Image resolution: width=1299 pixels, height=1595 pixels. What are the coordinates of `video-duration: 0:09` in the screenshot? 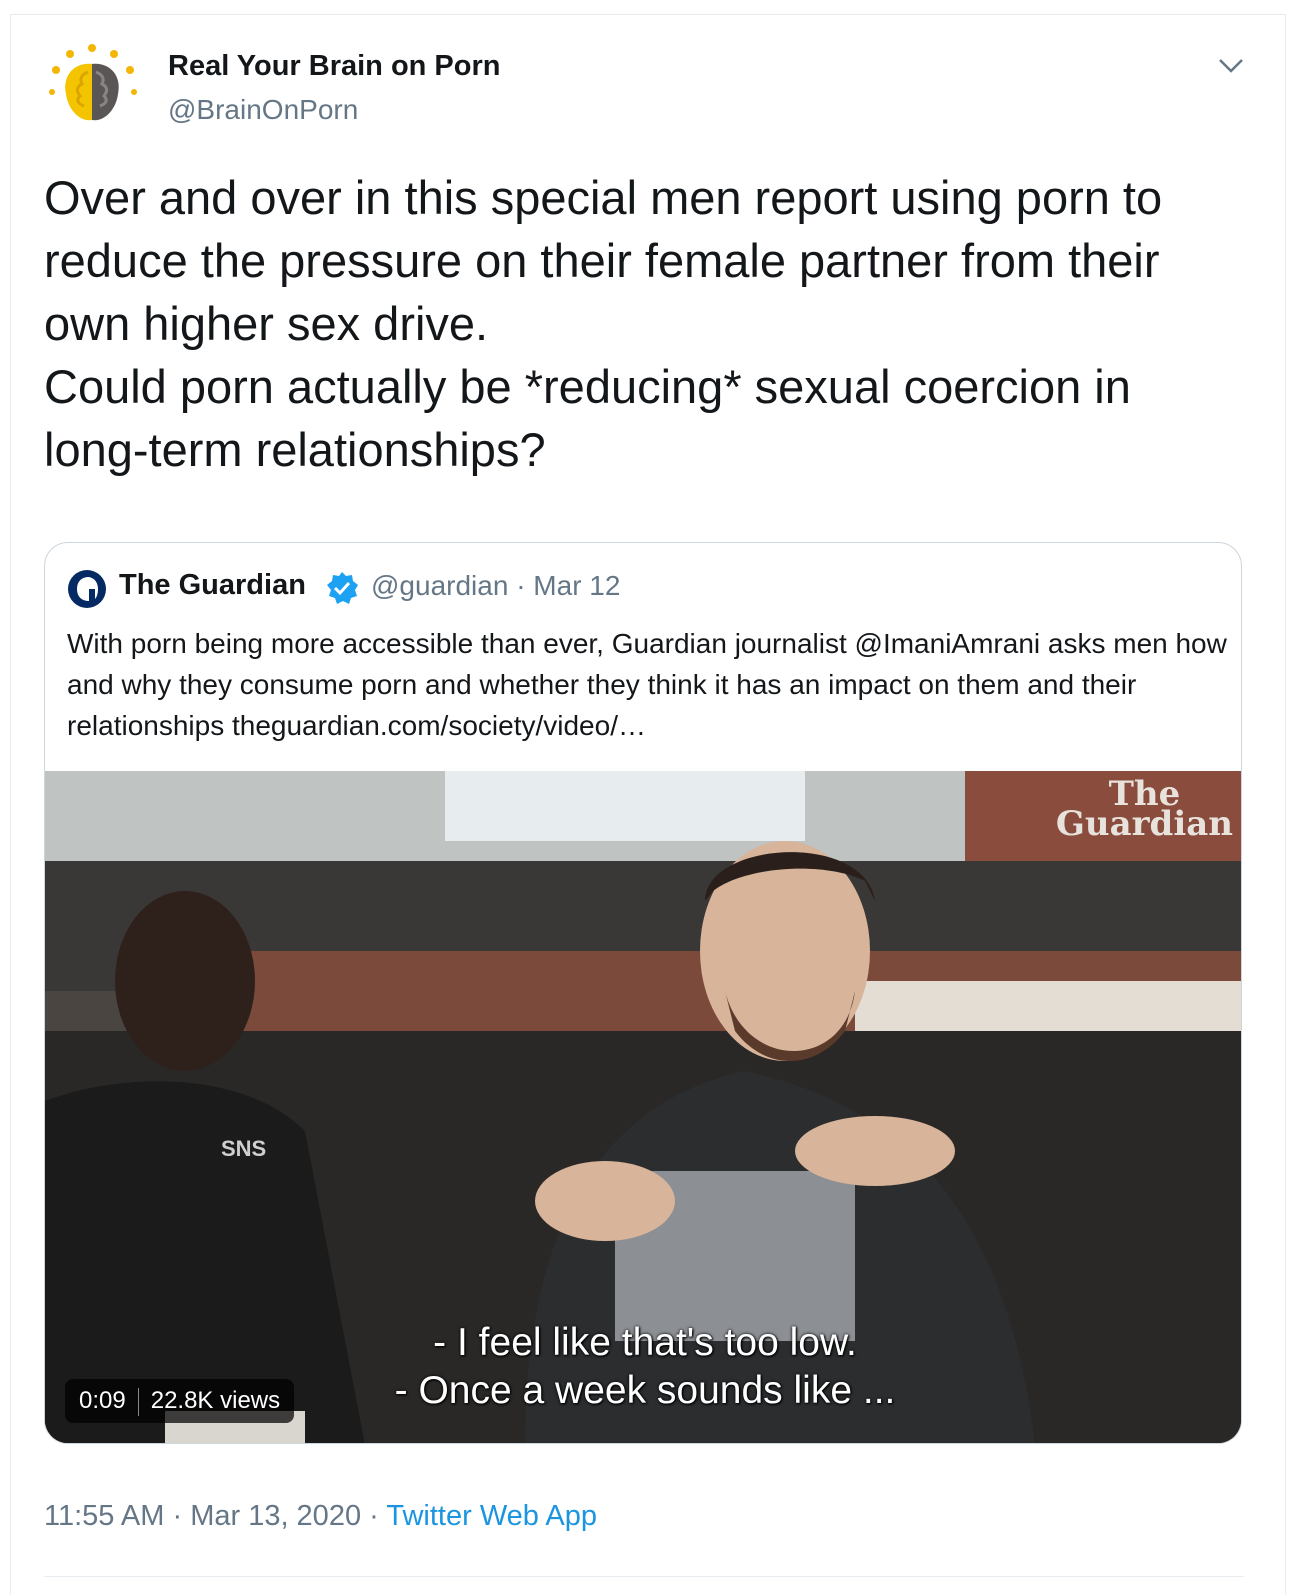 It's located at (102, 1400).